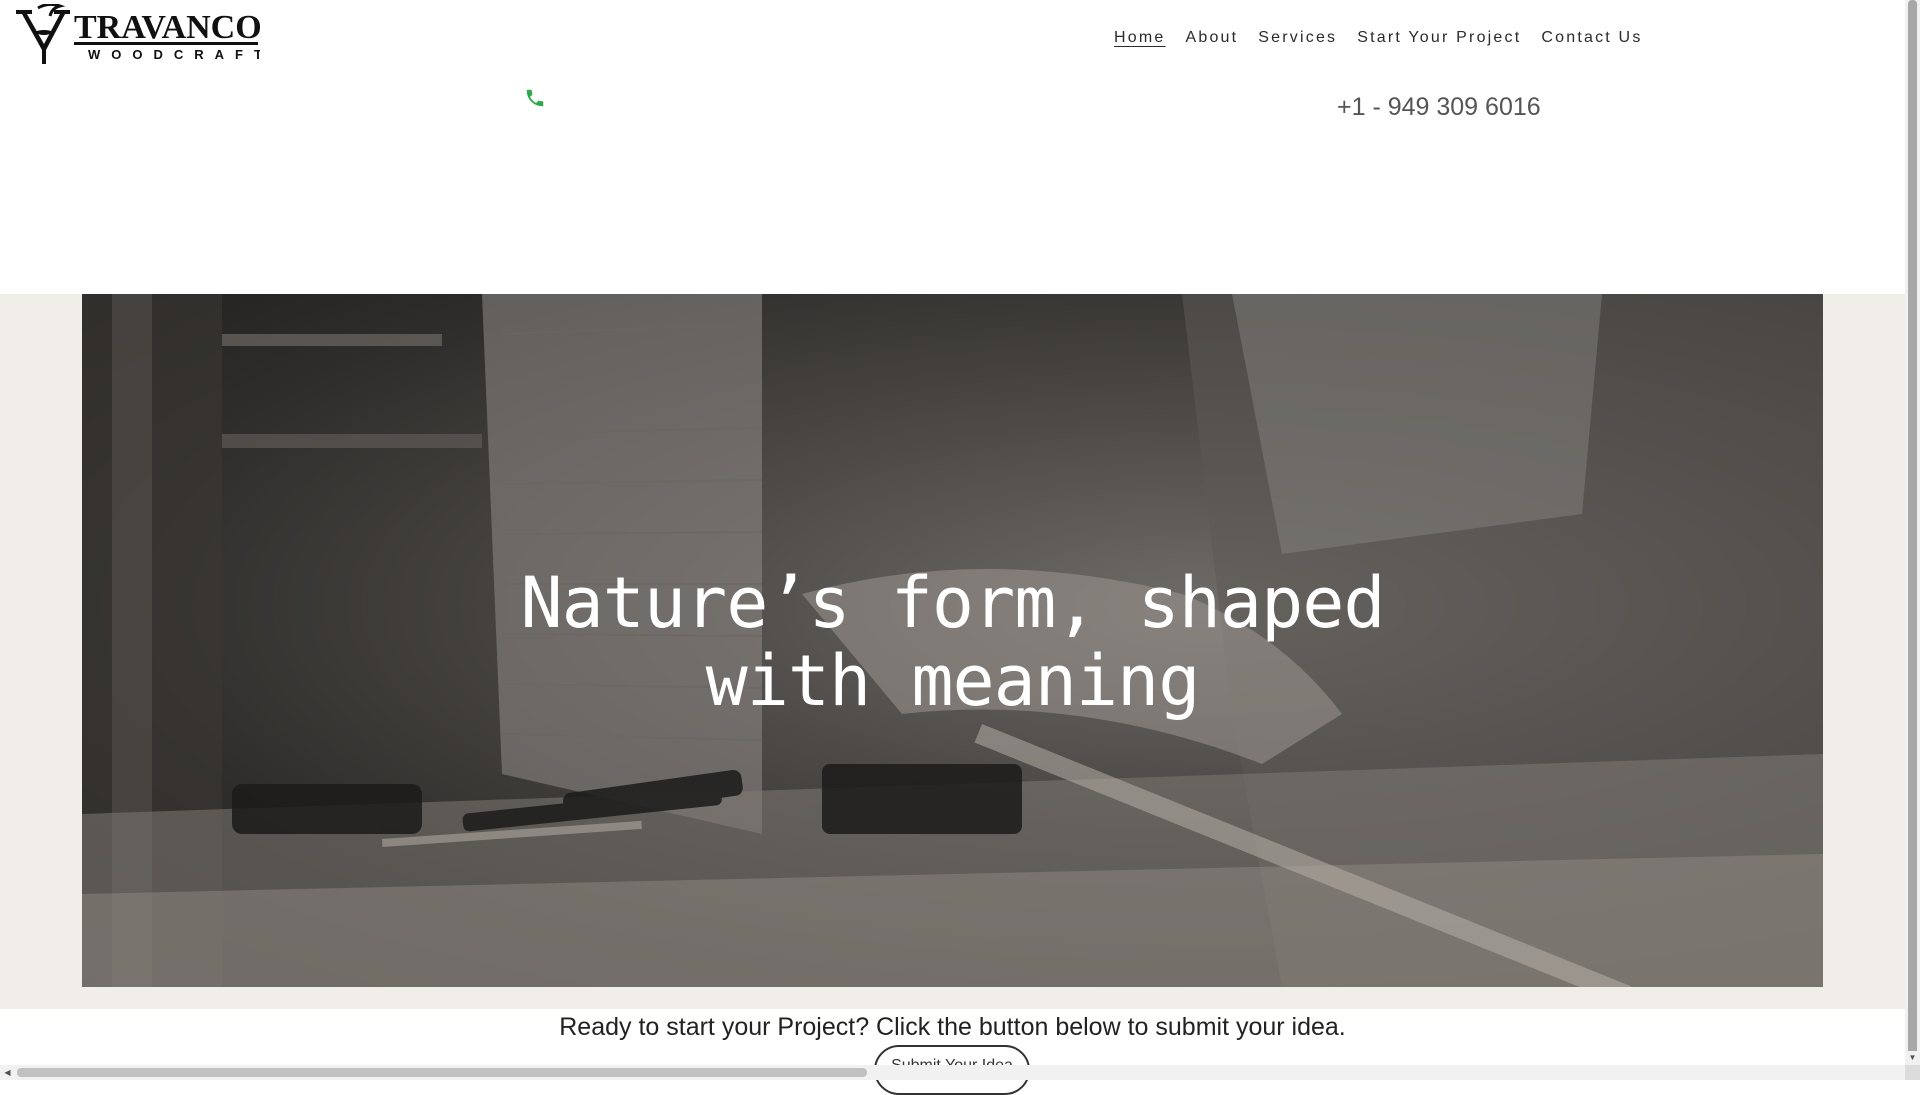 The width and height of the screenshot is (1920, 1095). I want to click on logo-mark: TRAVANCORE WOODCRAFT, so click(138, 34).